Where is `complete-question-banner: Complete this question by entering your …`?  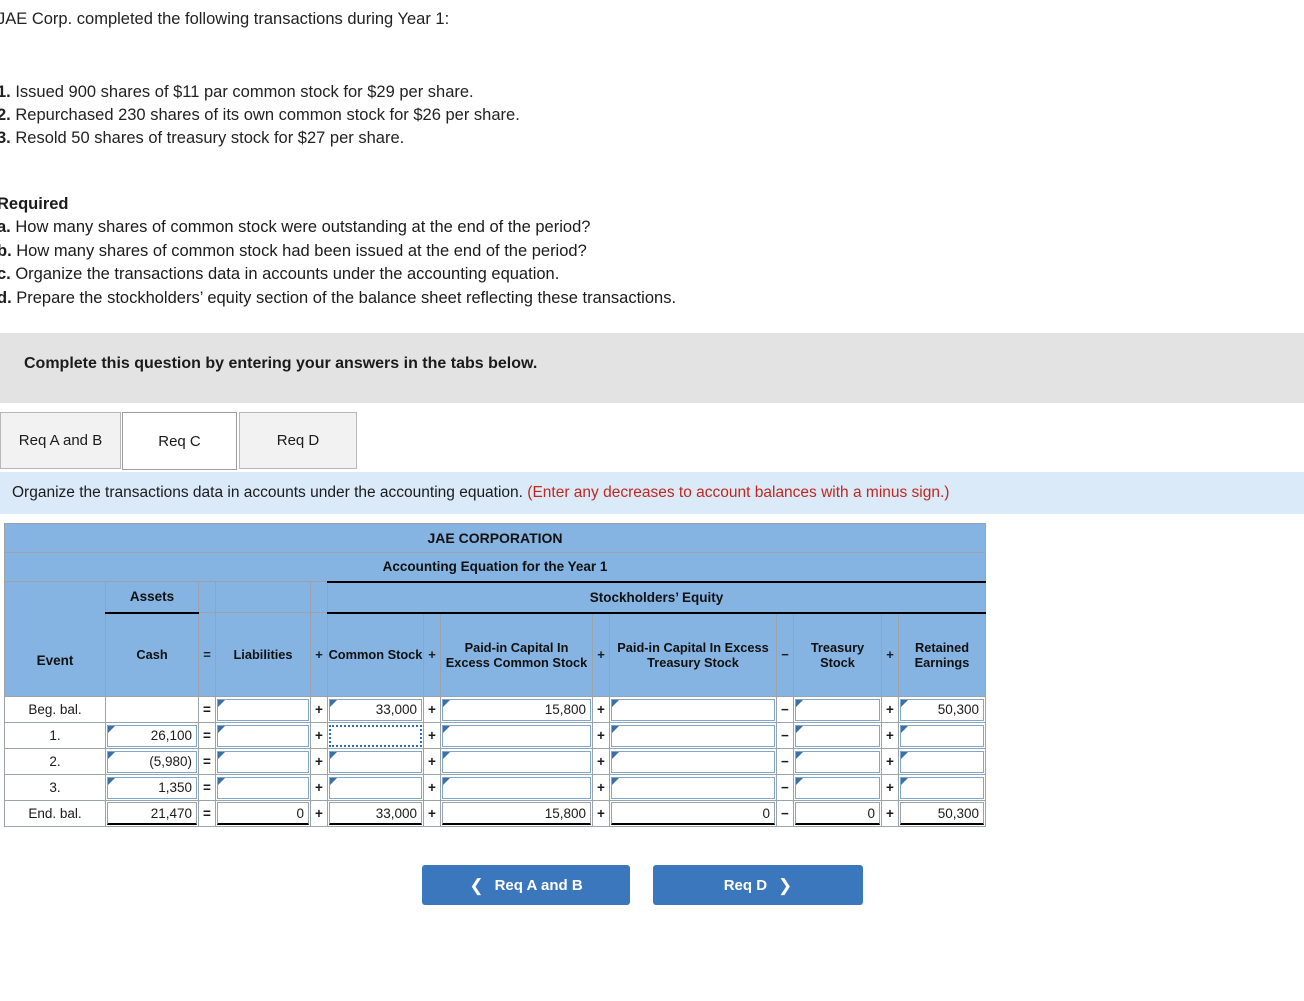
complete-question-banner: Complete this question by entering your … is located at coordinates (652, 368).